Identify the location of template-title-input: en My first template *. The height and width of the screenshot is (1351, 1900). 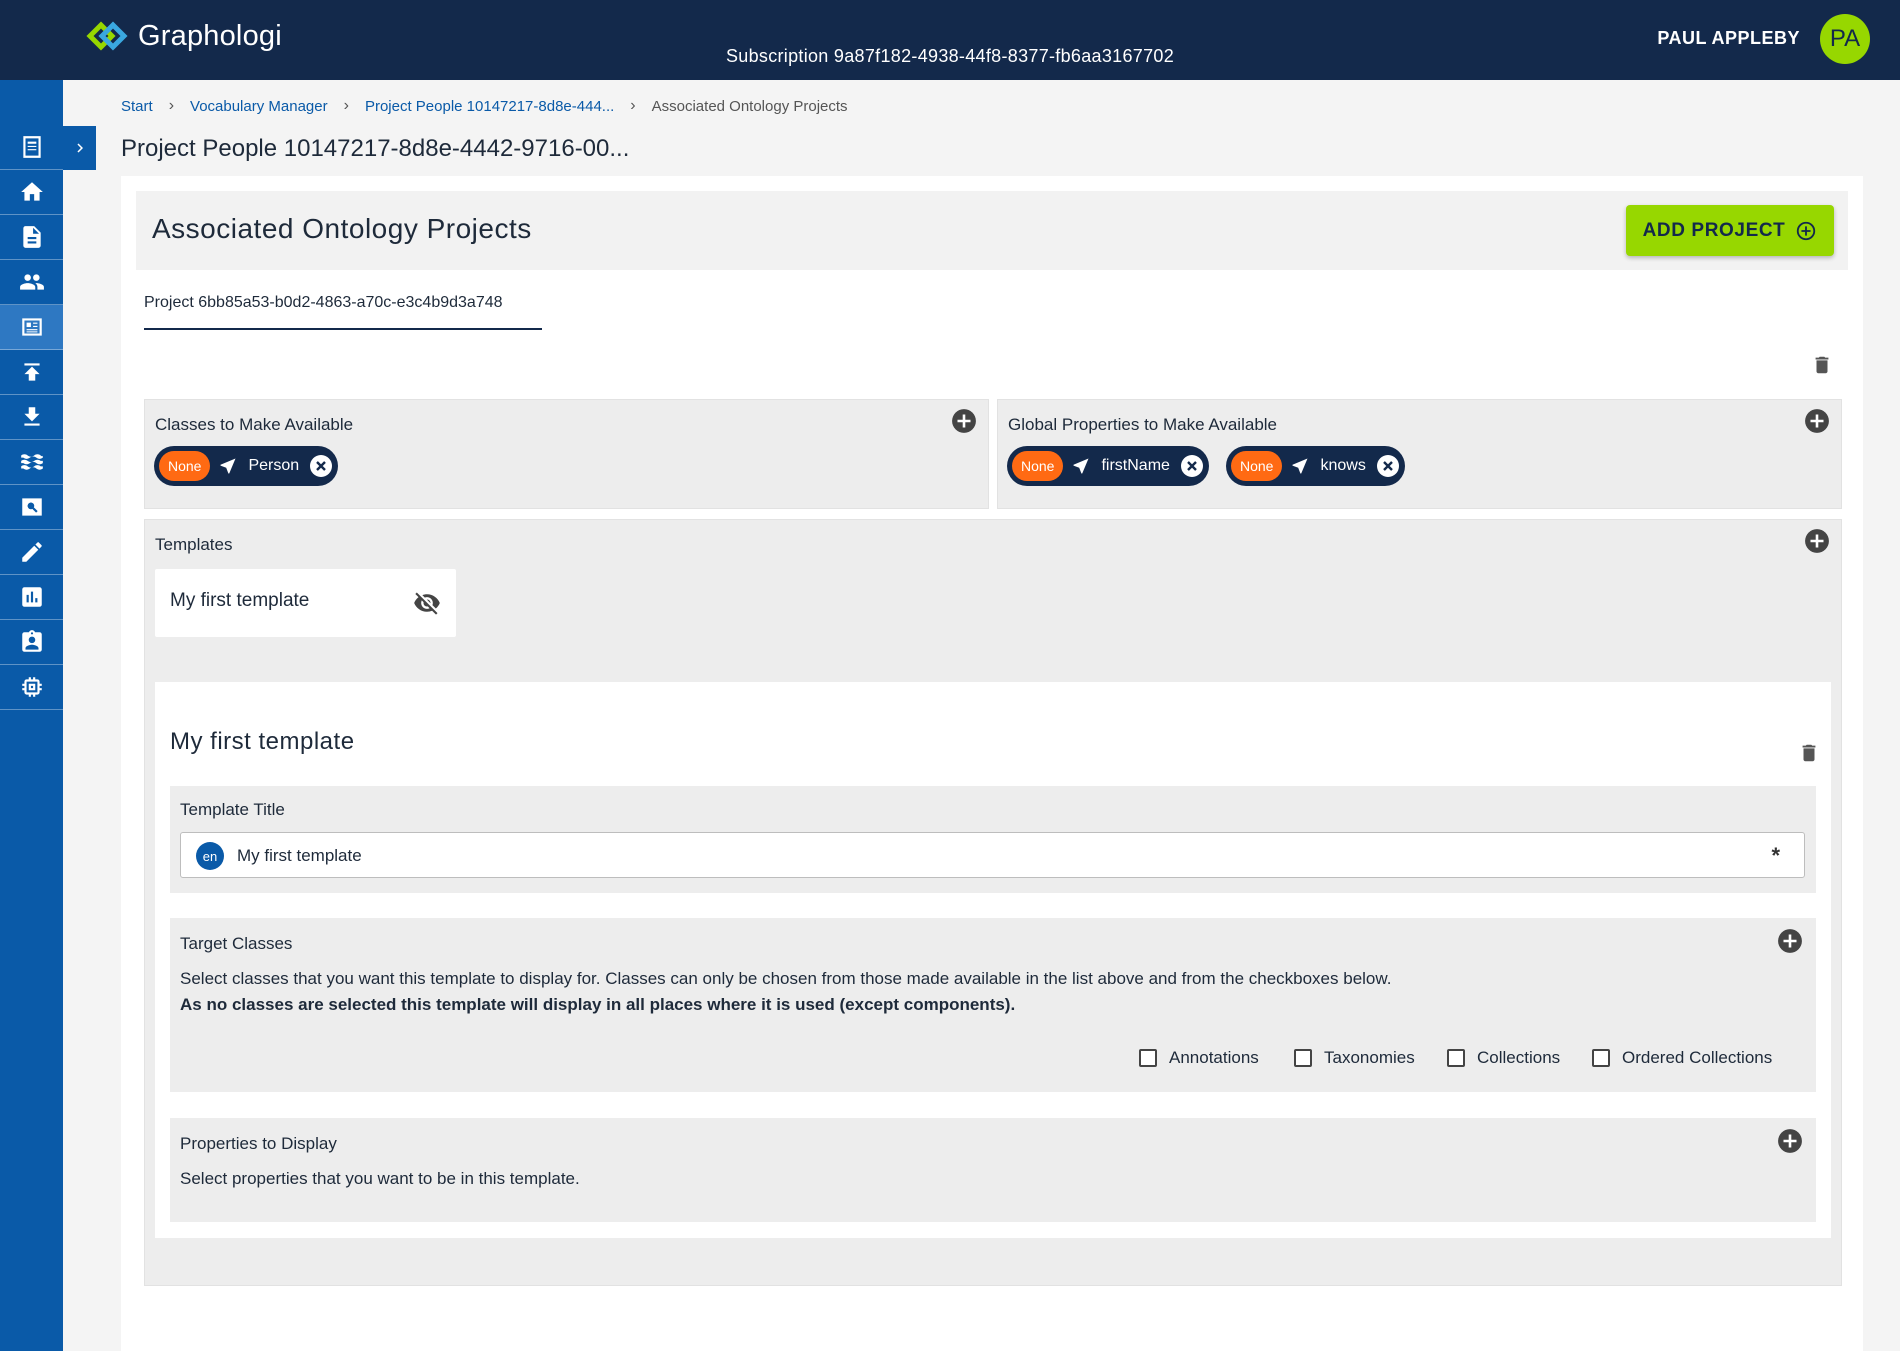
(992, 855).